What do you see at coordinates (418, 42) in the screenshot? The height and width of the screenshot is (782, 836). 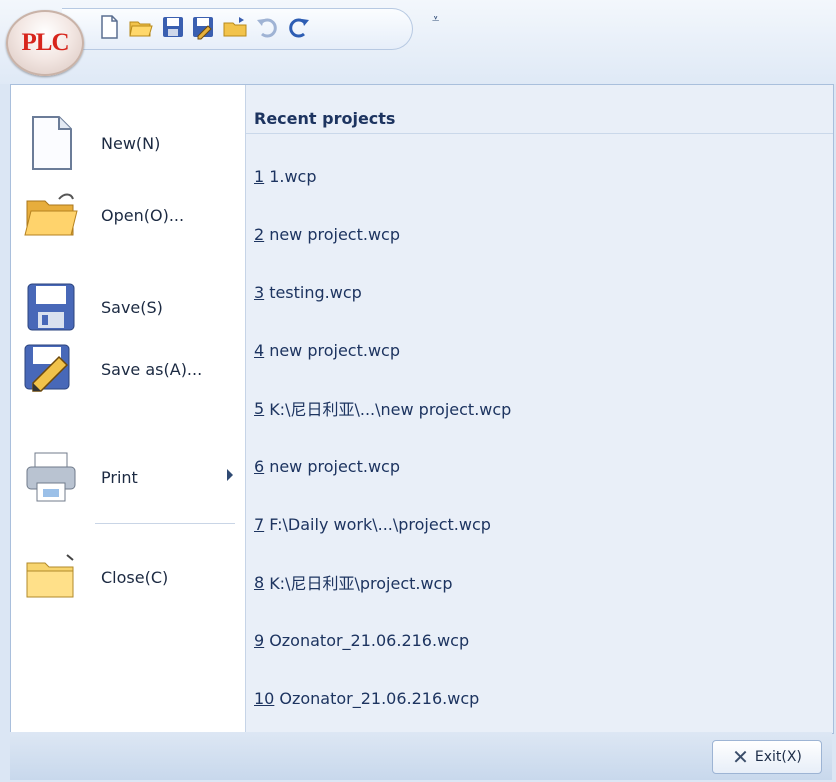 I see `quick-access-toolbar: PLC ⩡` at bounding box center [418, 42].